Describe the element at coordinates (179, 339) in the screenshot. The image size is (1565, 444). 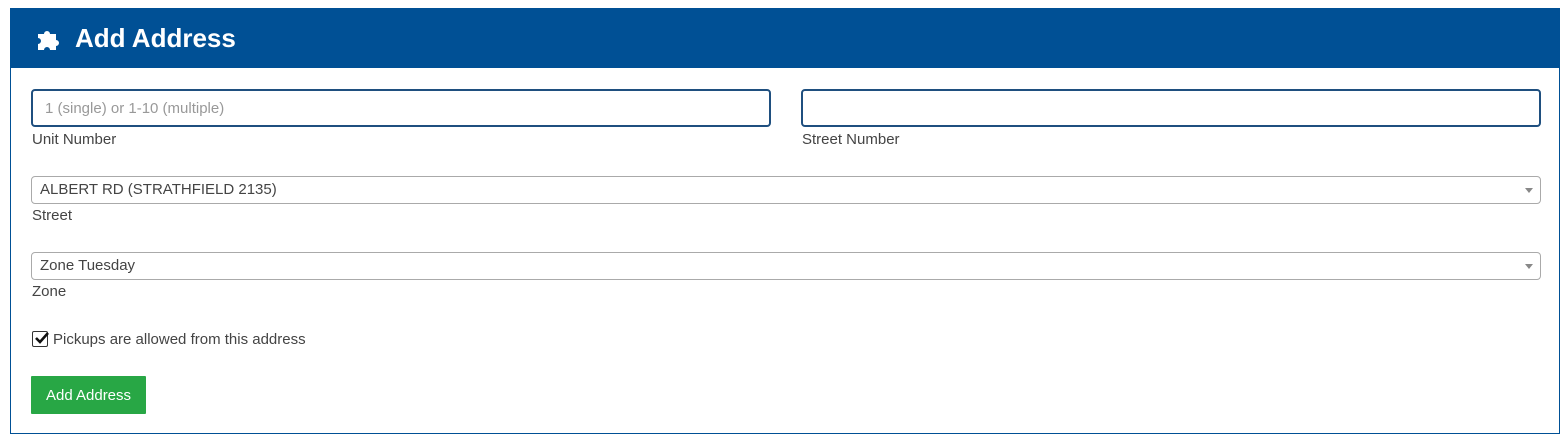
I see `pickups-label: Pickups are allowed from this address` at that location.